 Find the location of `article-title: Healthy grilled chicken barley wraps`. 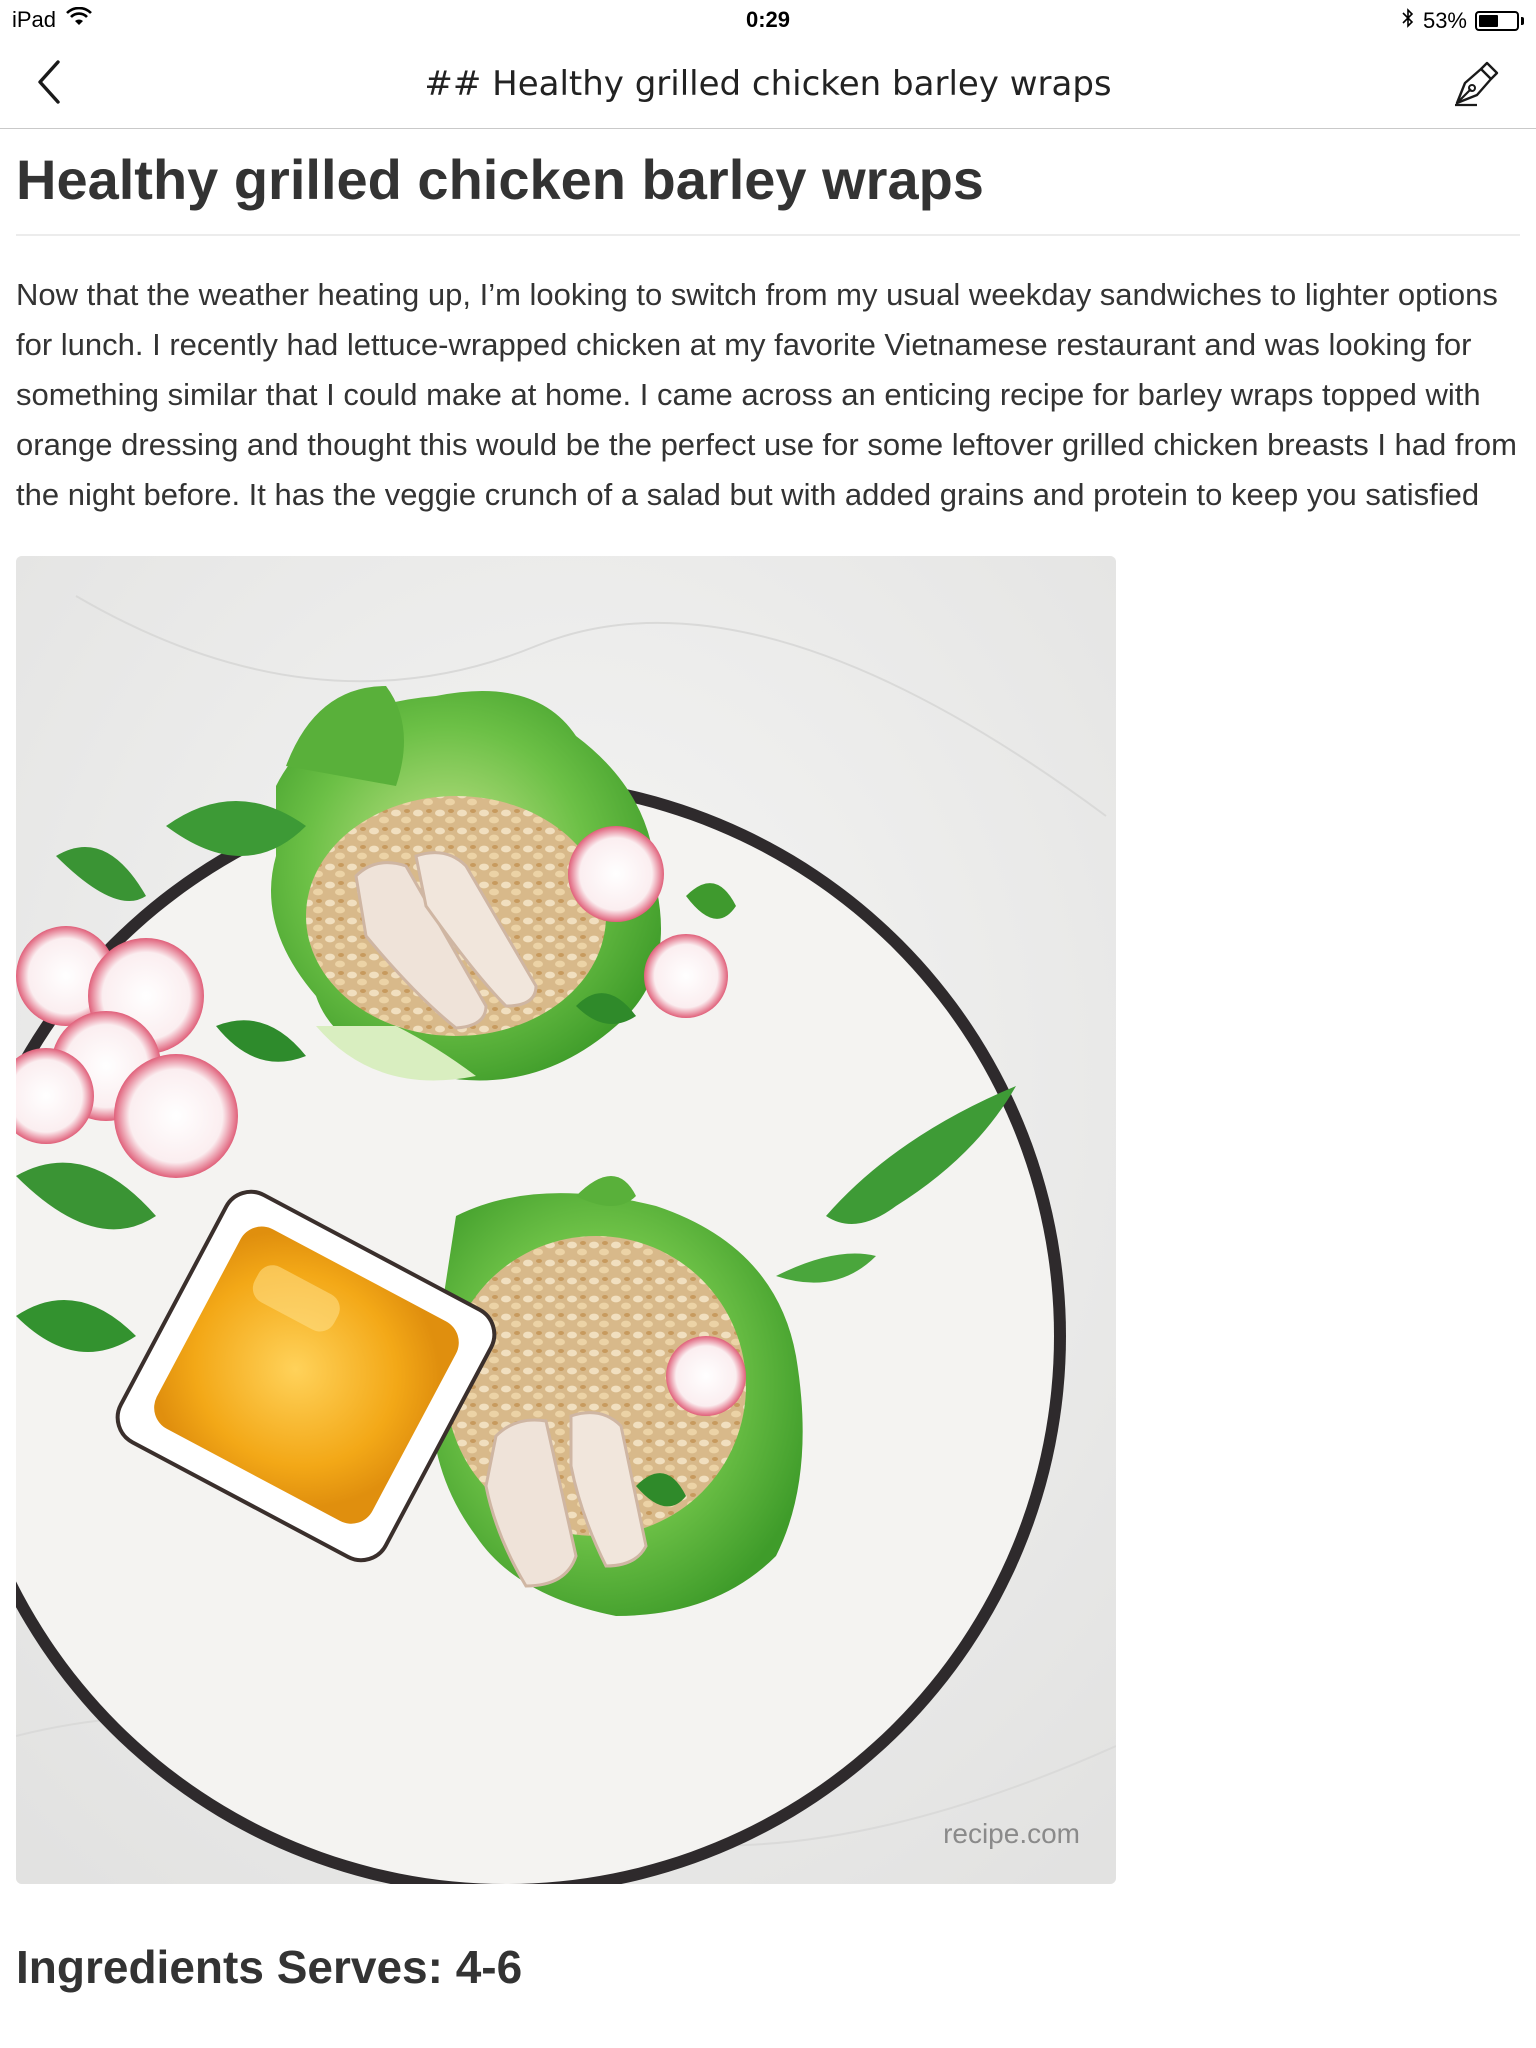

article-title: Healthy grilled chicken barley wraps is located at coordinates (500, 179).